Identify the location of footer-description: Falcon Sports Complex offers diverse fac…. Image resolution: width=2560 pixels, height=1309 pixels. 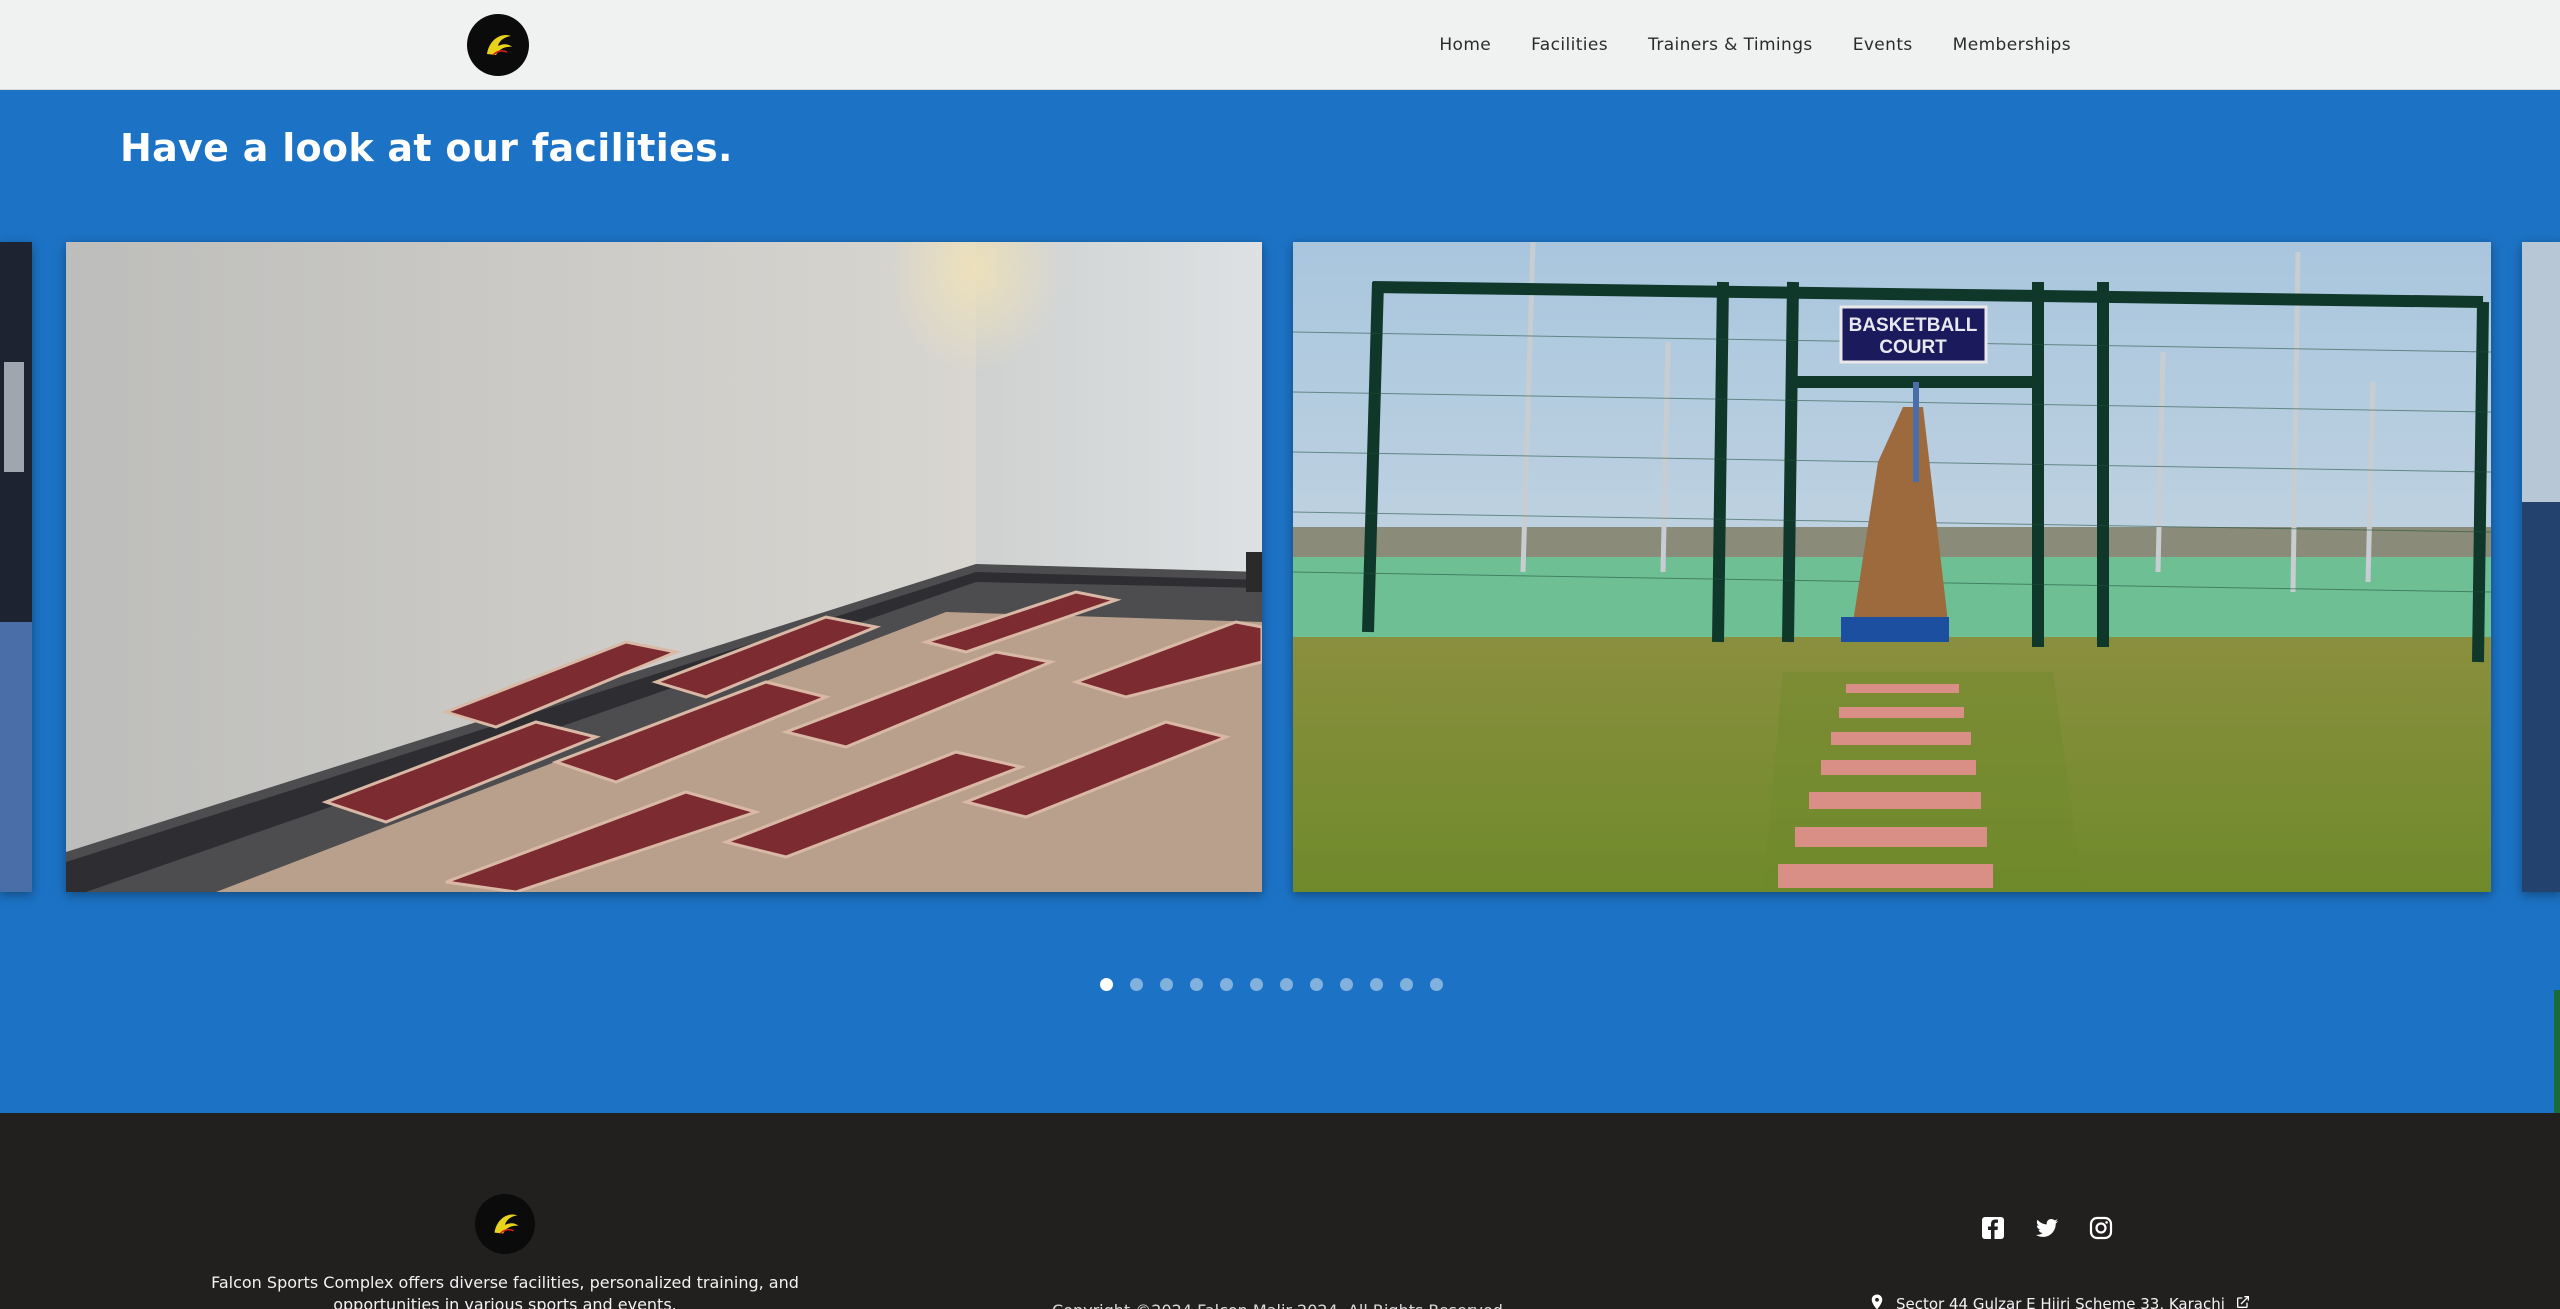
(505, 1291).